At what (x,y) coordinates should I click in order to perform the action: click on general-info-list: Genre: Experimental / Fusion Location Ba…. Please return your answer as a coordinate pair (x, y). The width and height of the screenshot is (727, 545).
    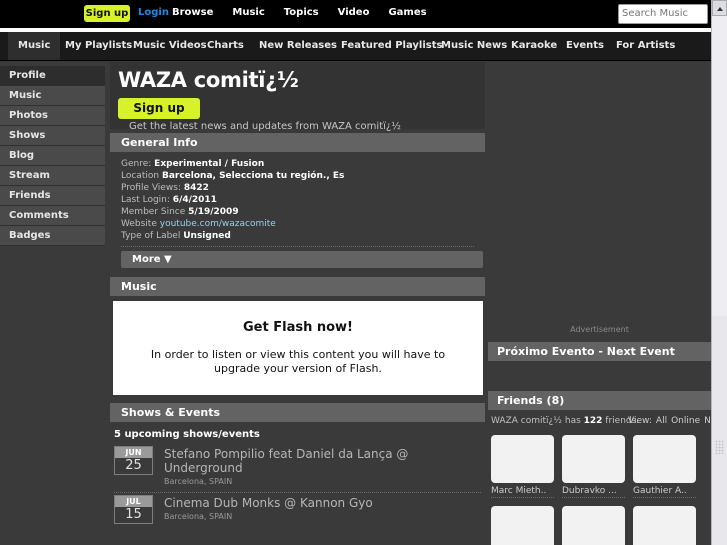
    Looking at the image, I should click on (303, 200).